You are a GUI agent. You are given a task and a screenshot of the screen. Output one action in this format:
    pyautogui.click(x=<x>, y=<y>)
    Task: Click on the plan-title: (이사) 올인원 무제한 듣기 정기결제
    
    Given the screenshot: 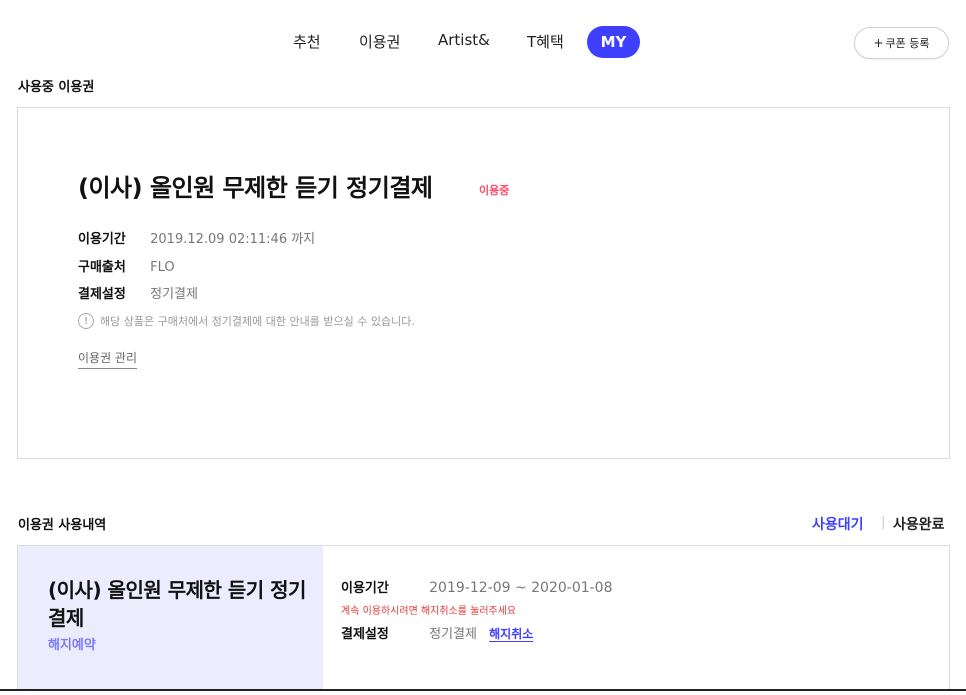 What is the action you would take?
    pyautogui.click(x=255, y=188)
    